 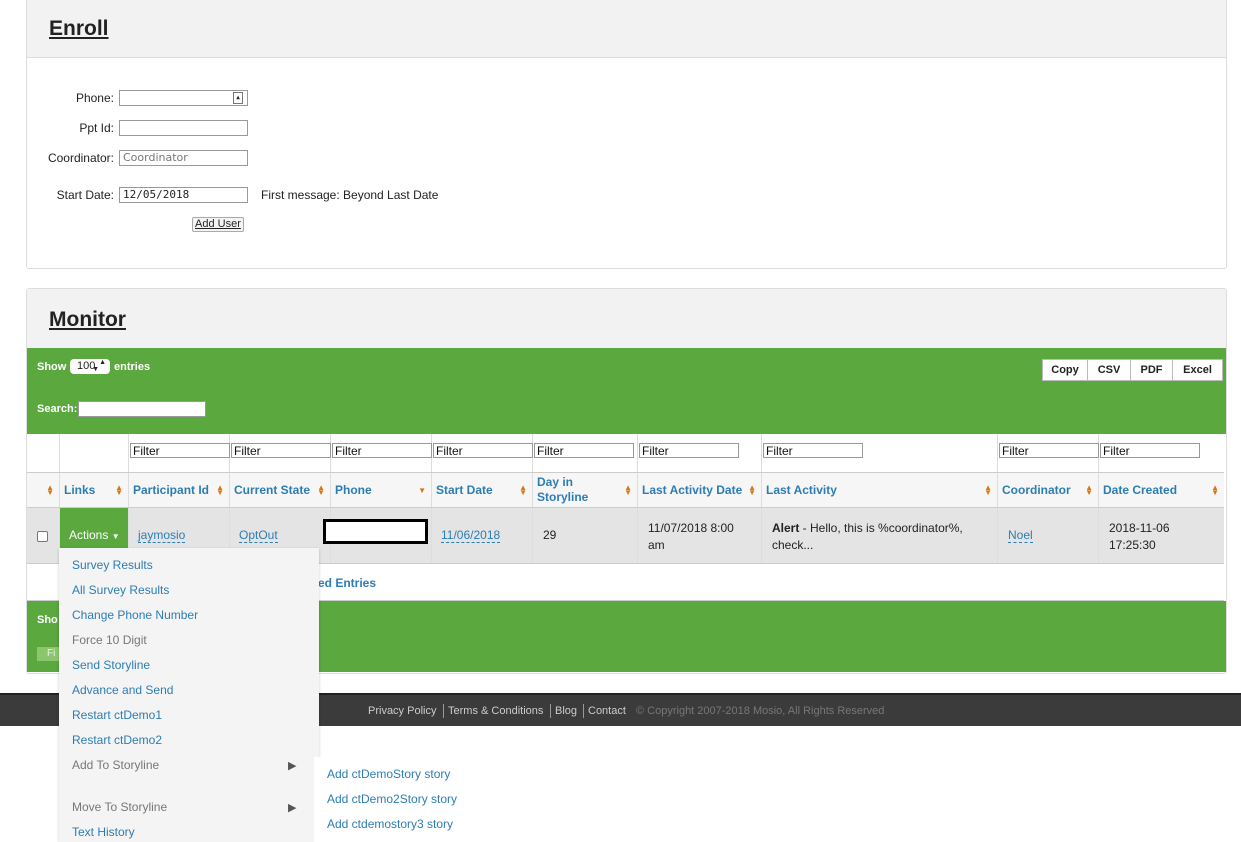 I want to click on contact-link: Contact, so click(x=607, y=711).